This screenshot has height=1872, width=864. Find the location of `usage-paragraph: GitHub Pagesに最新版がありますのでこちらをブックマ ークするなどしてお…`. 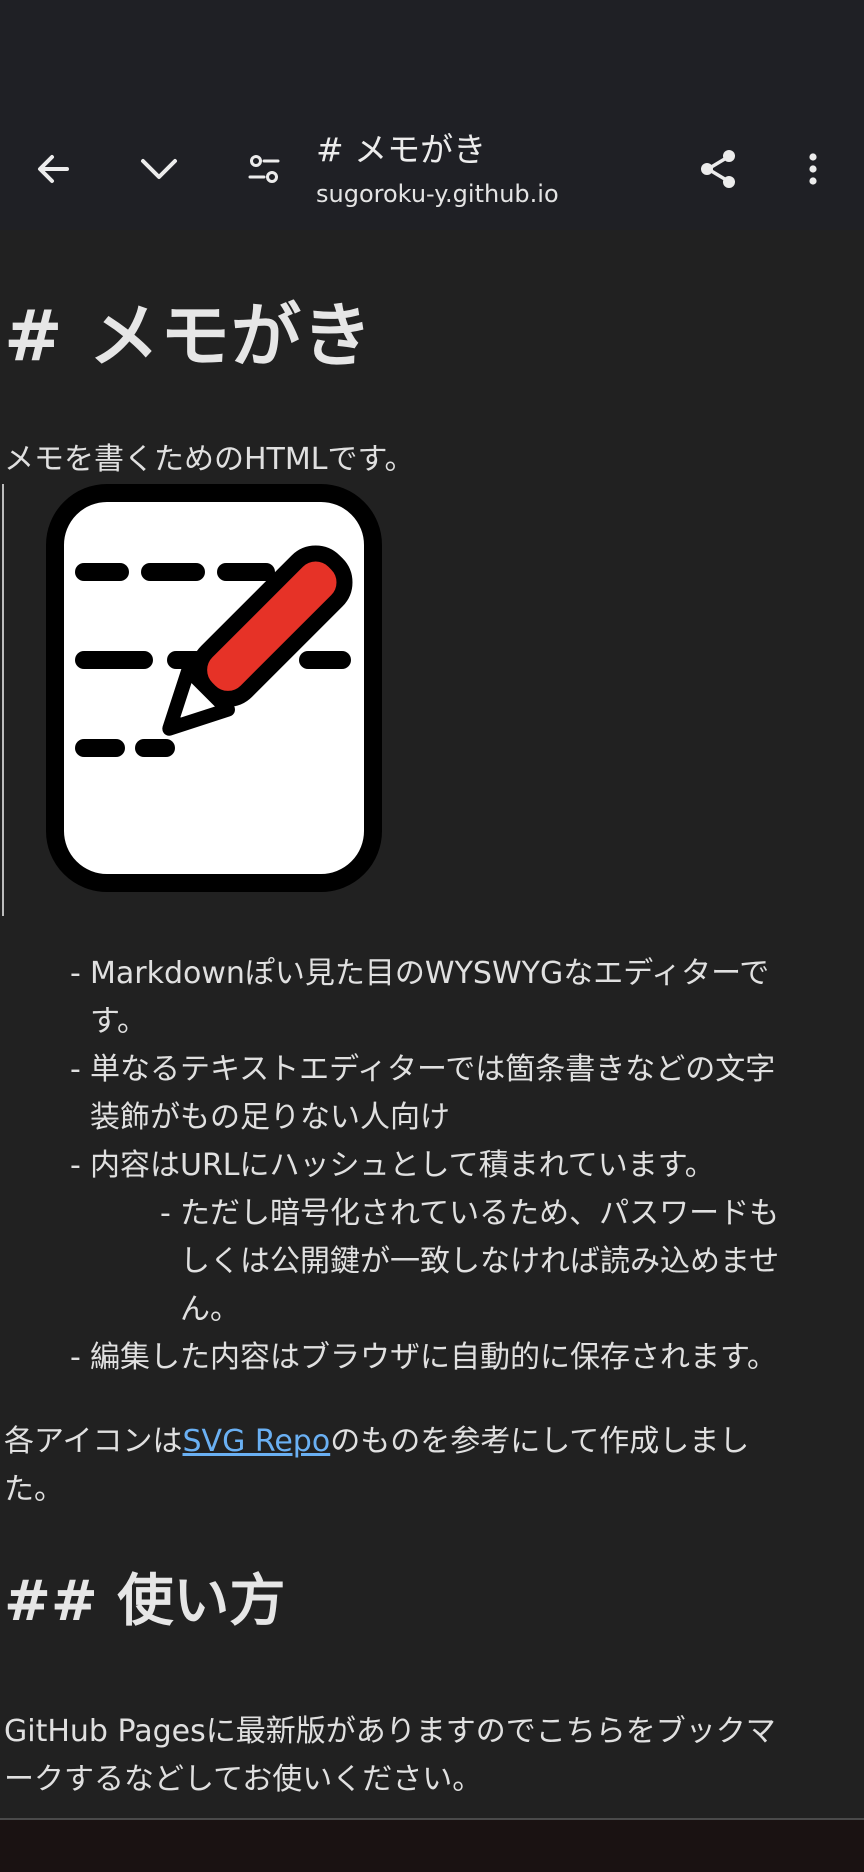

usage-paragraph: GitHub Pagesに最新版がありますのでこちらをブックマ ークするなどしてお… is located at coordinates (390, 1755).